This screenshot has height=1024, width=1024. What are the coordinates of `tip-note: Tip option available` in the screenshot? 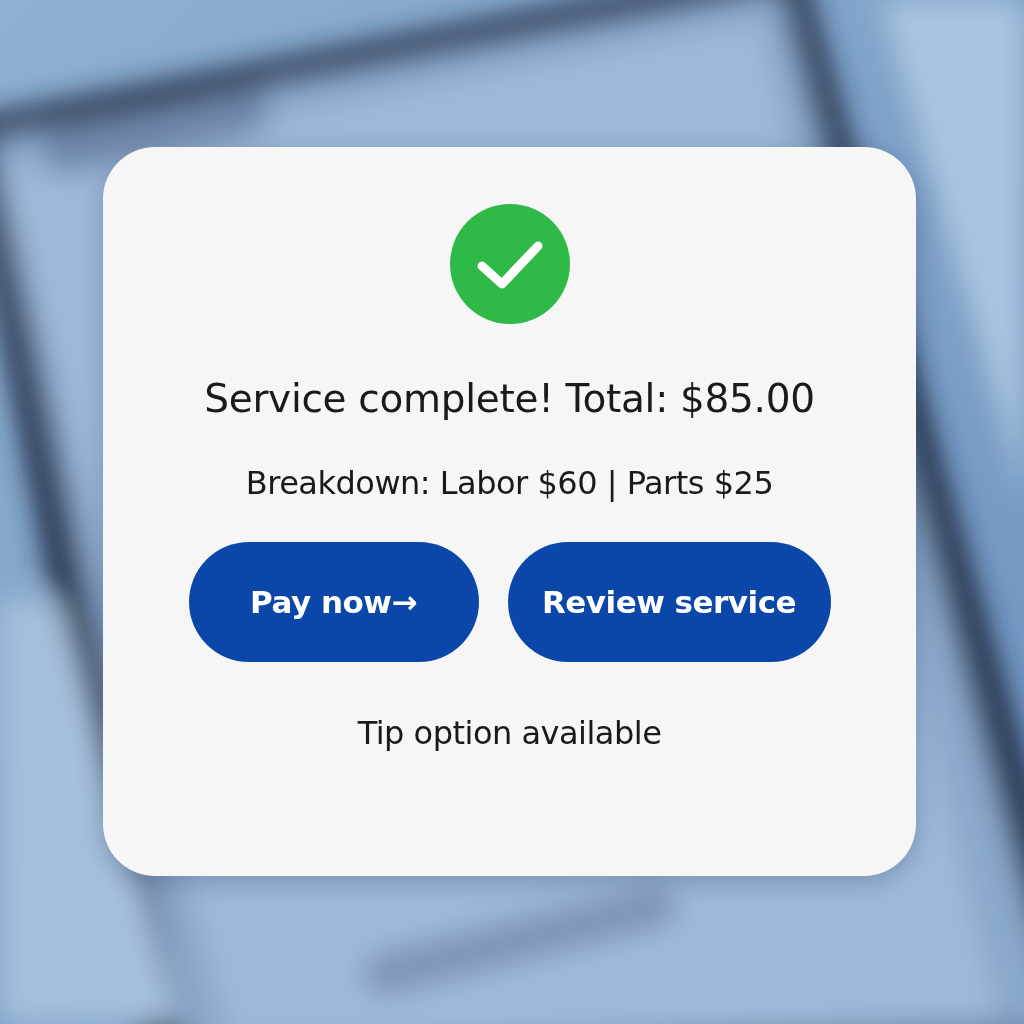 It's located at (509, 733).